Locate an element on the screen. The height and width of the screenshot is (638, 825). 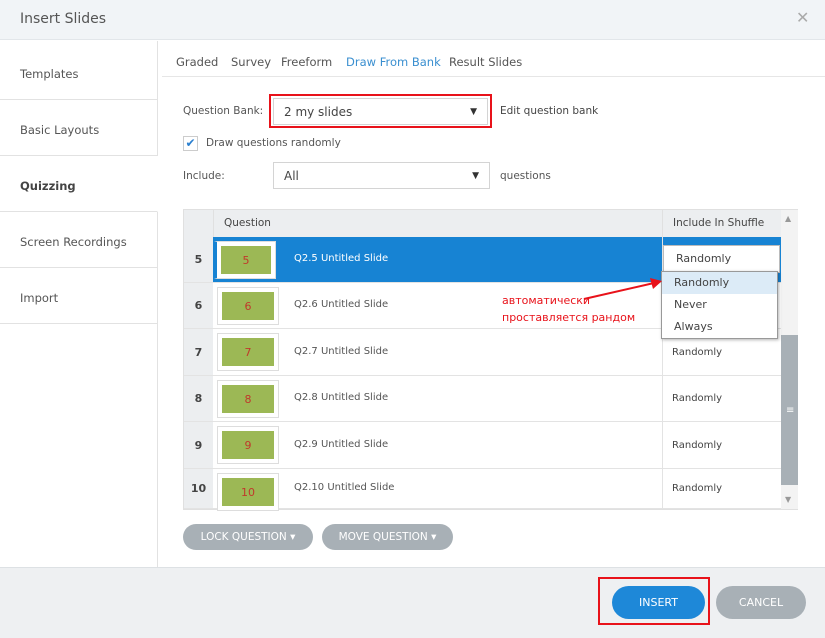
question-name: Q2.9 Untitled Slide is located at coordinates (341, 444).